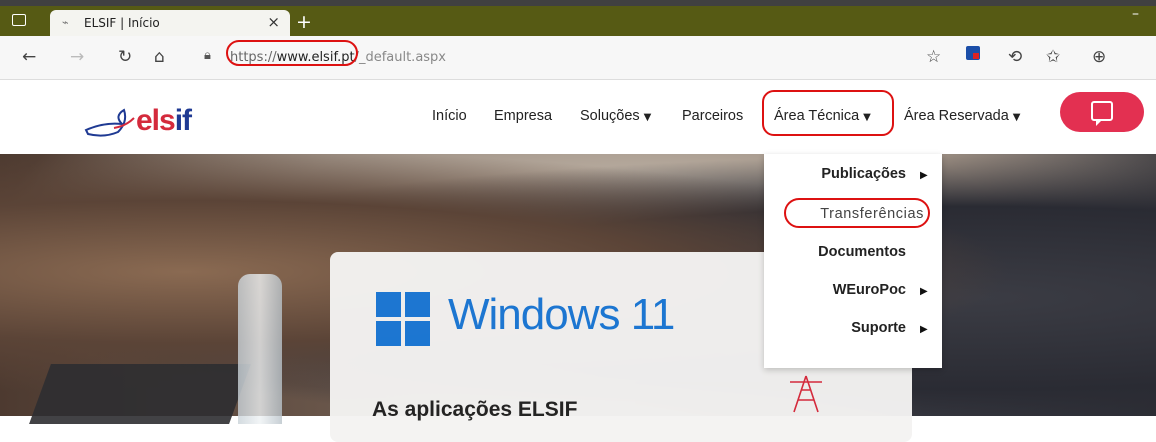 Image resolution: width=1156 pixels, height=442 pixels. What do you see at coordinates (207, 55) in the screenshot?
I see `lock-icon: 🔒︎` at bounding box center [207, 55].